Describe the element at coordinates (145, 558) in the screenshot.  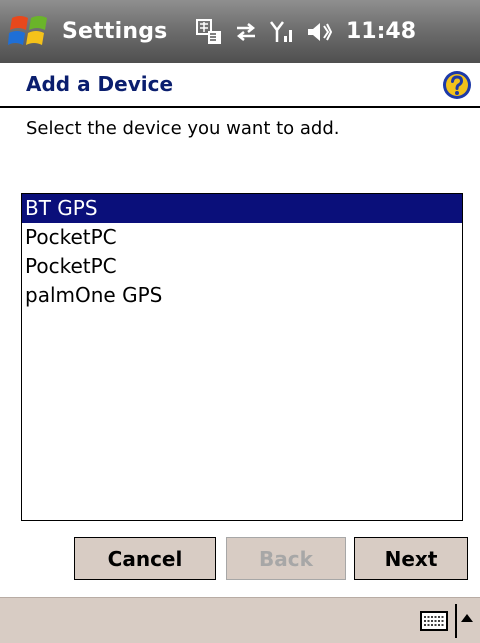
I see `cancel-button: Cancel` at that location.